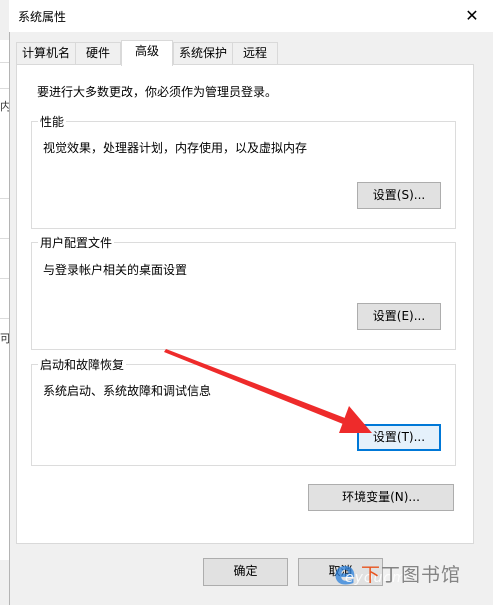  Describe the element at coordinates (98, 53) in the screenshot. I see `tab-hardware: 硬件` at that location.